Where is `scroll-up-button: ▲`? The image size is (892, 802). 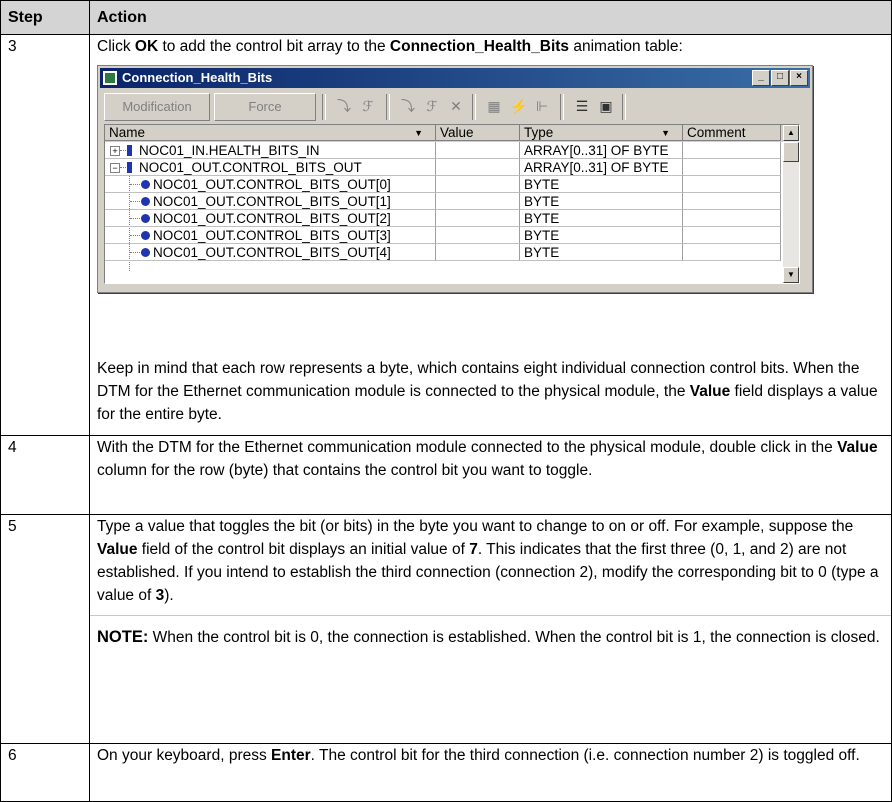
scroll-up-button: ▲ is located at coordinates (791, 133).